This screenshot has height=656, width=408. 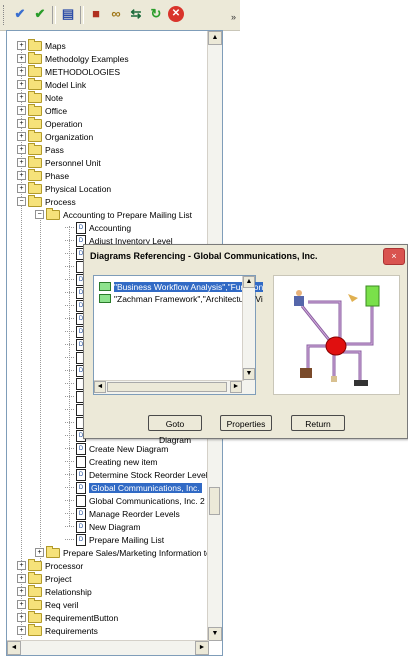 What do you see at coordinates (55, 136) in the screenshot?
I see `tree-item: + Organization` at bounding box center [55, 136].